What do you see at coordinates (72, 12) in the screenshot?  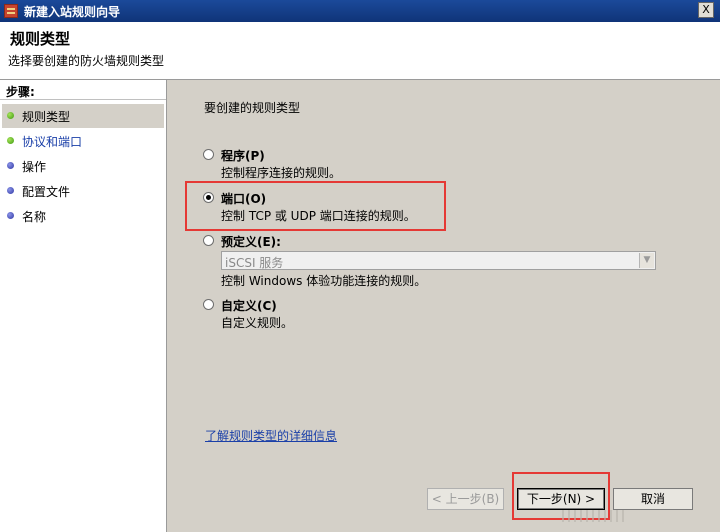 I see `window-title: 新建入站规则向导` at bounding box center [72, 12].